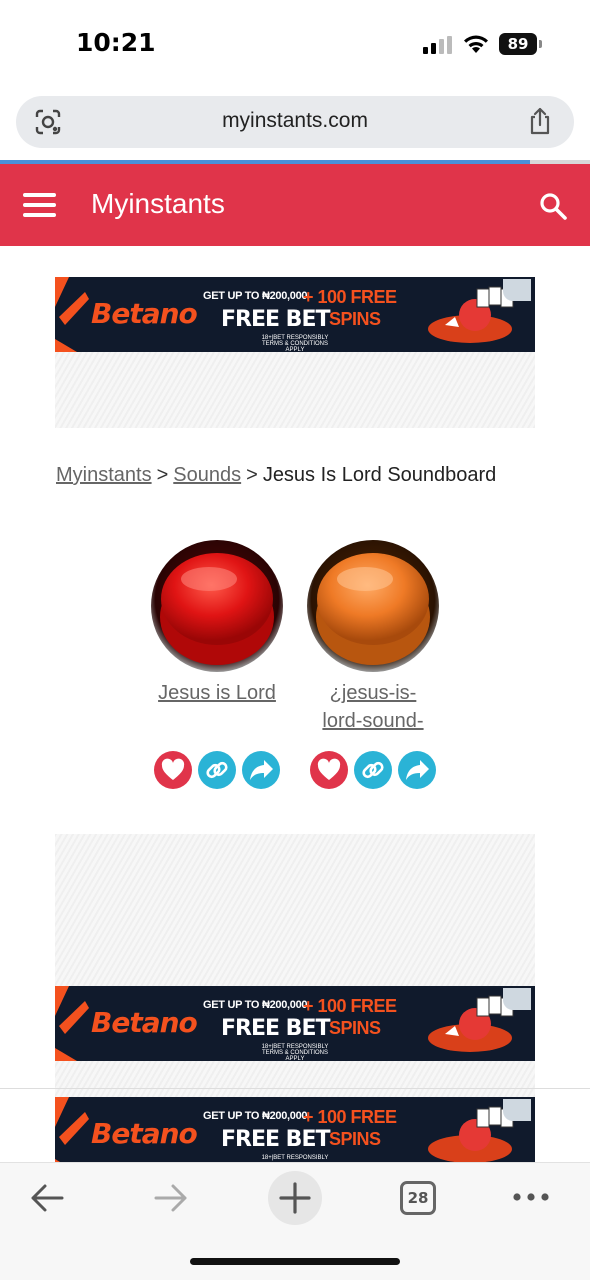 The image size is (590, 1280). Describe the element at coordinates (158, 204) in the screenshot. I see `site-title: Myinstants` at that location.